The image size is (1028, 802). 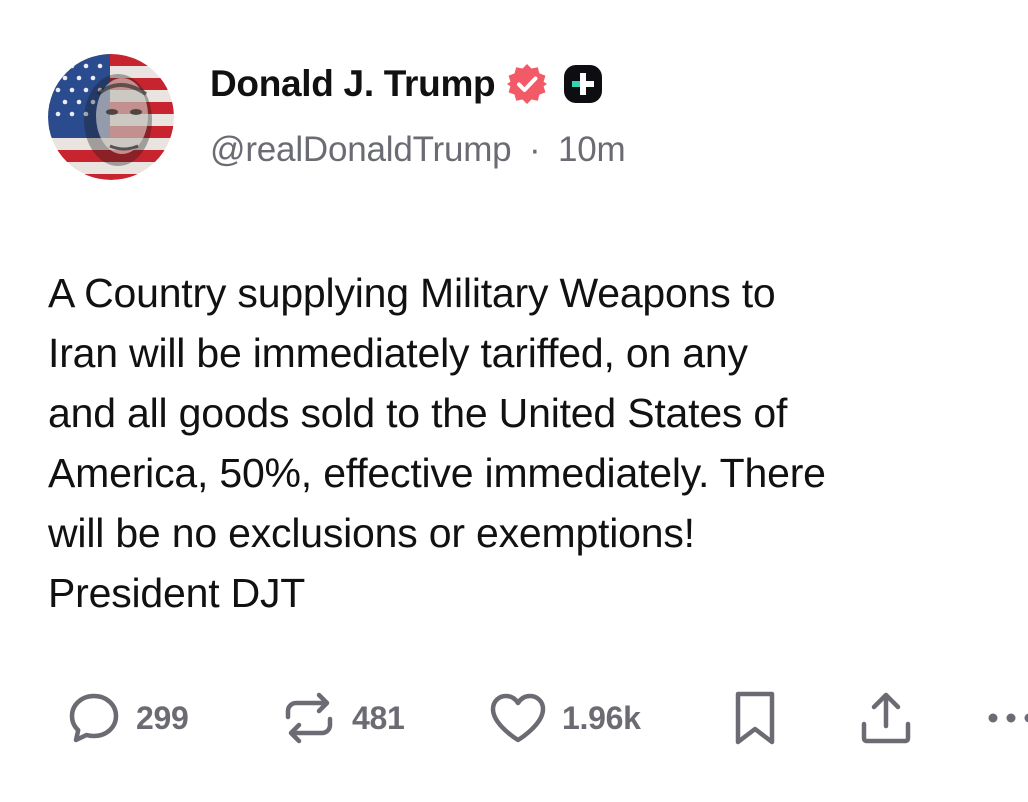 I want to click on plus-badge-icon, so click(x=583, y=84).